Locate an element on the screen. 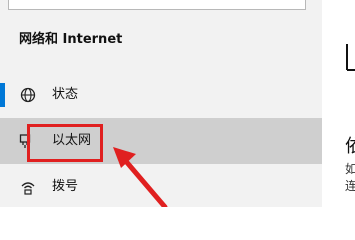 Image resolution: width=355 pixels, height=240 pixels. dialup-icon is located at coordinates (28, 187).